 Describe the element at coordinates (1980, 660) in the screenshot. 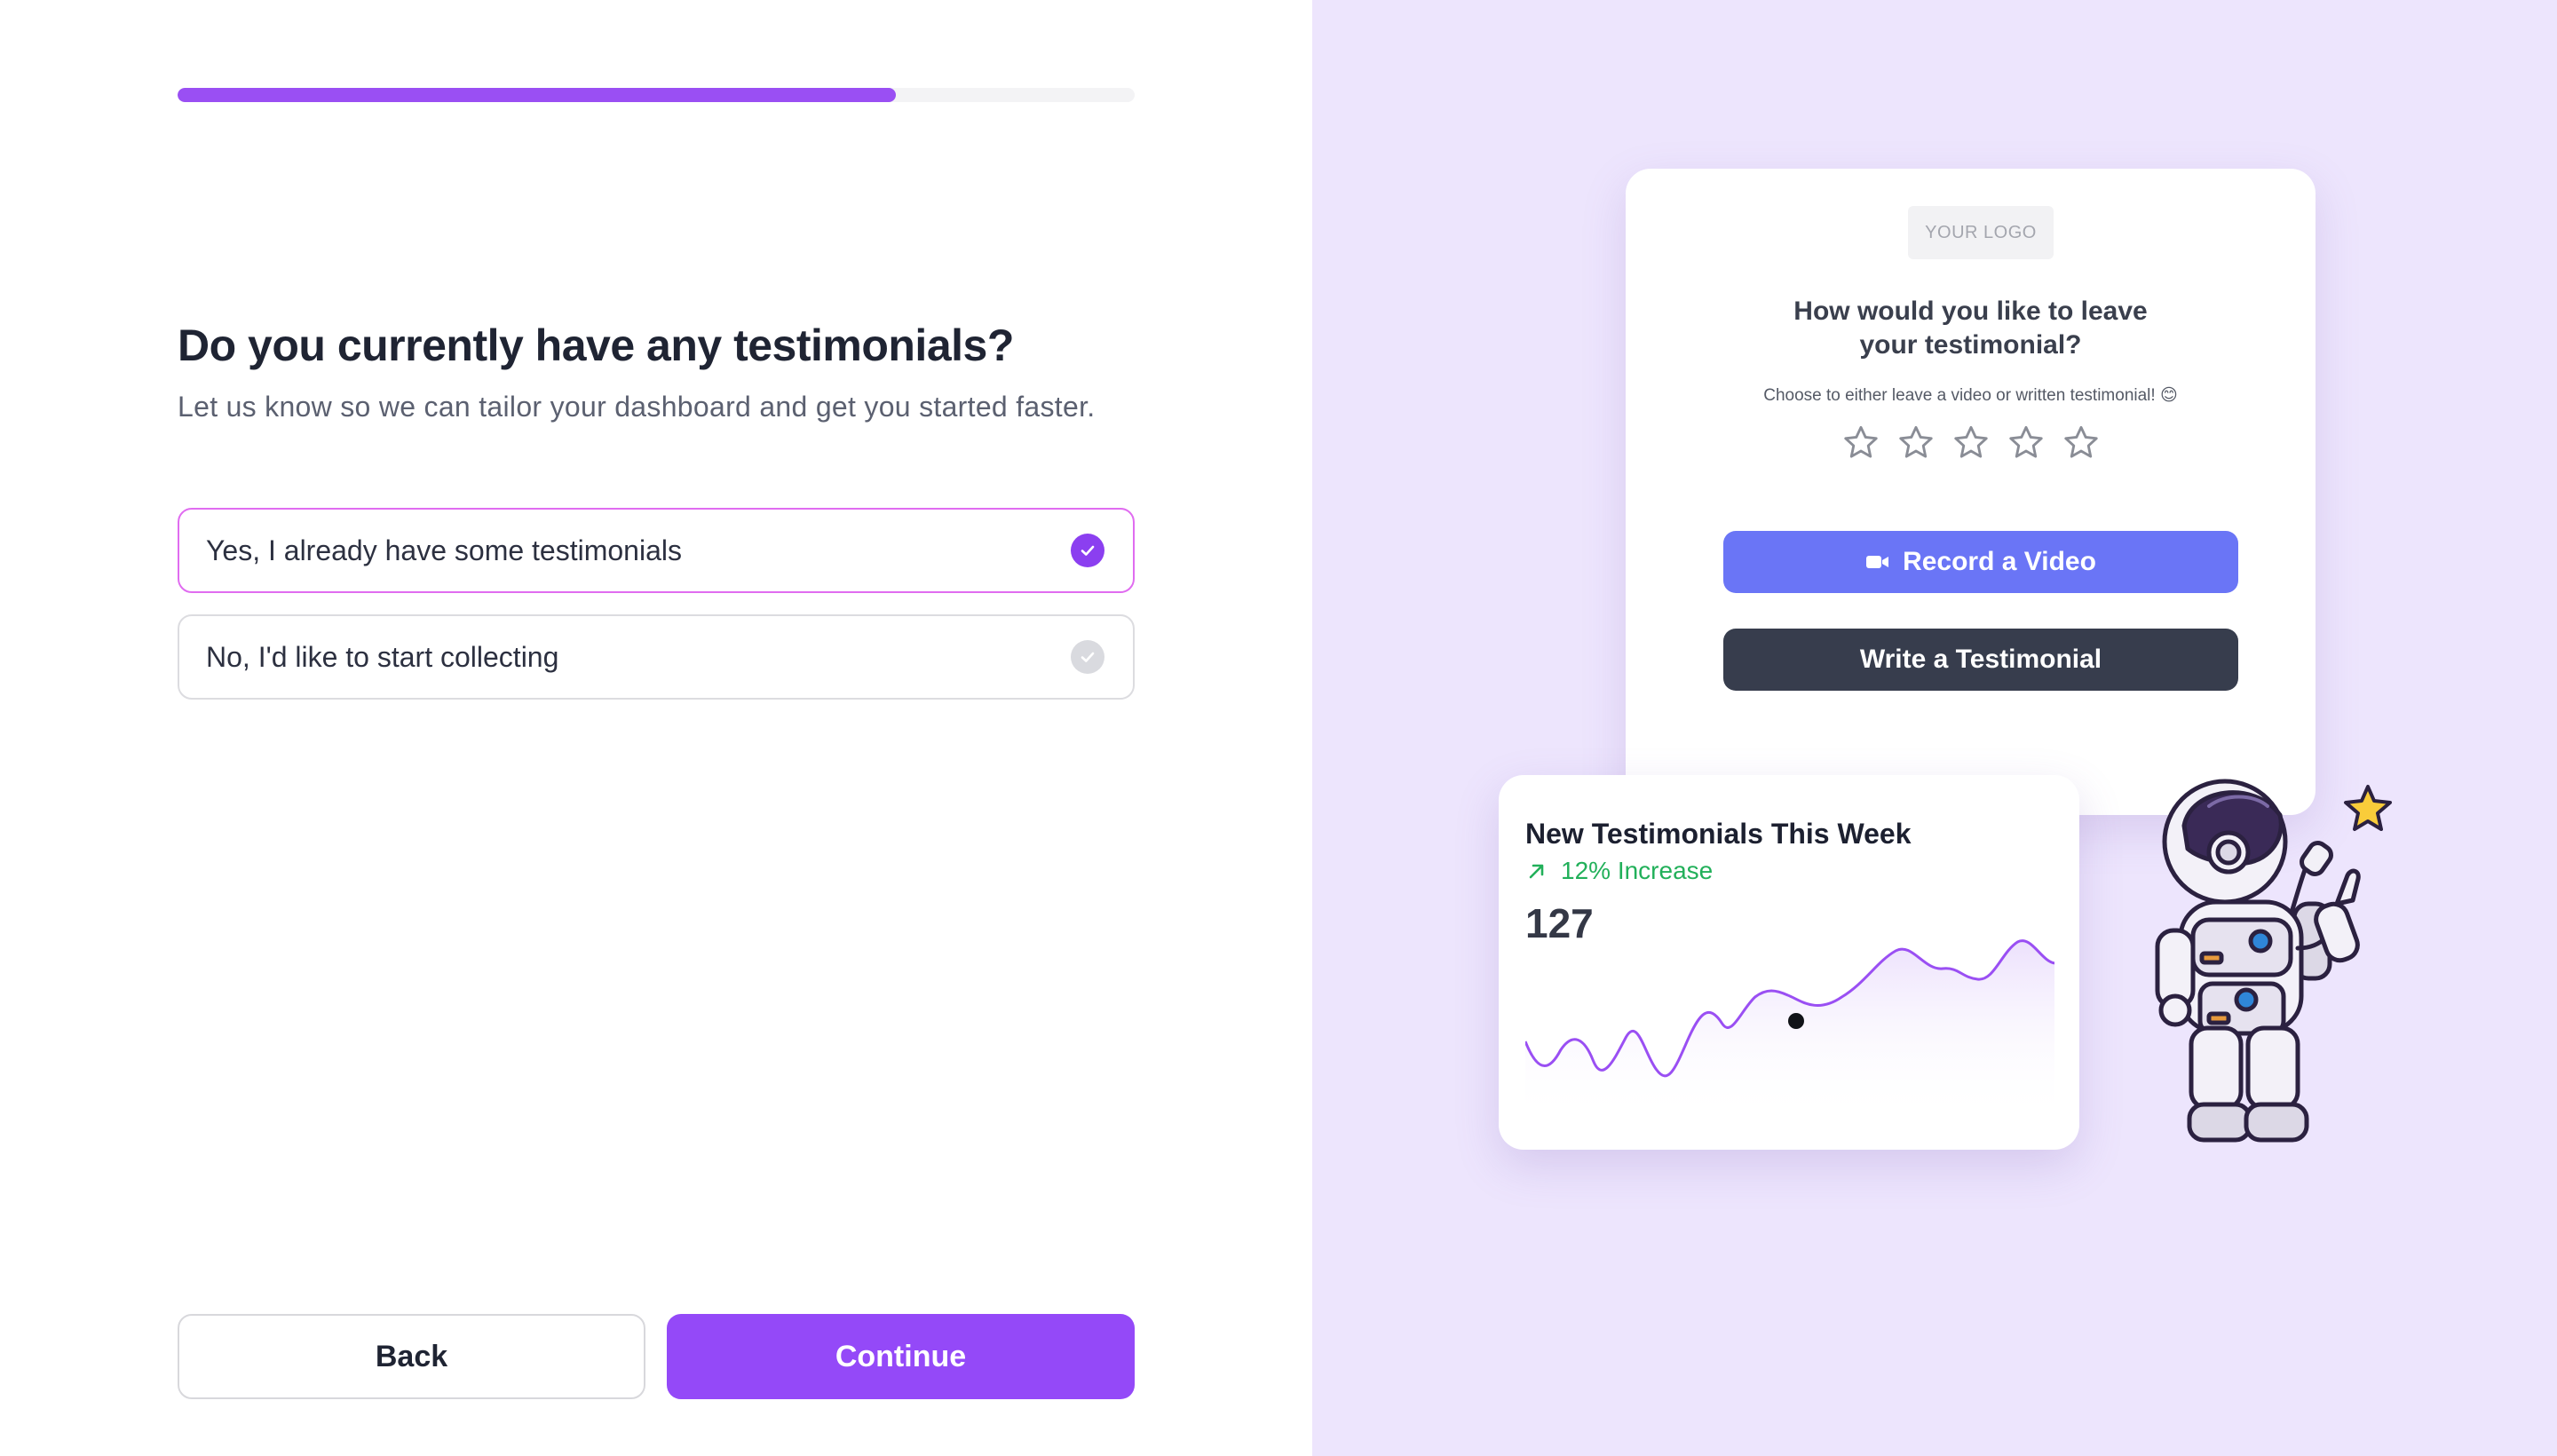

I see `write-testimonial-button: Write a Testimonial` at that location.